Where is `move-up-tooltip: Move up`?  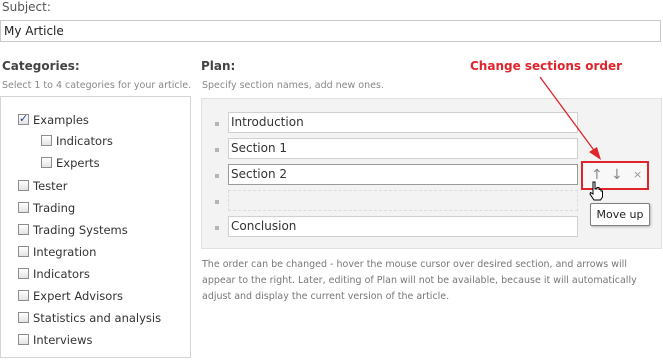 move-up-tooltip: Move up is located at coordinates (620, 214).